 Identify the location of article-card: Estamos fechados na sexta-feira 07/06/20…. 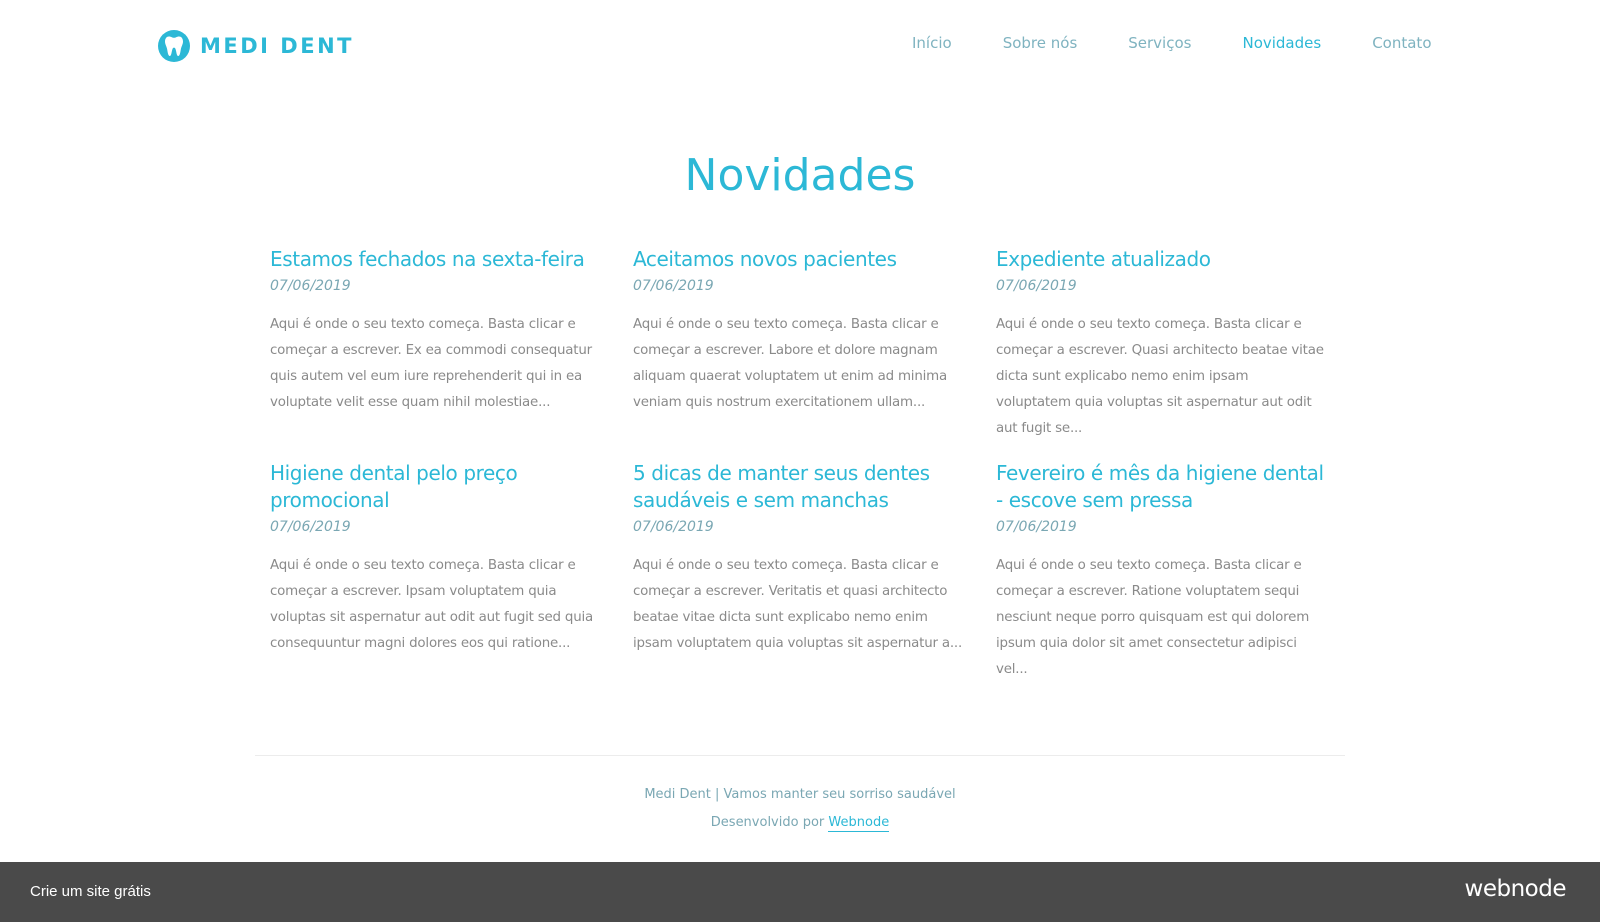
(435, 331).